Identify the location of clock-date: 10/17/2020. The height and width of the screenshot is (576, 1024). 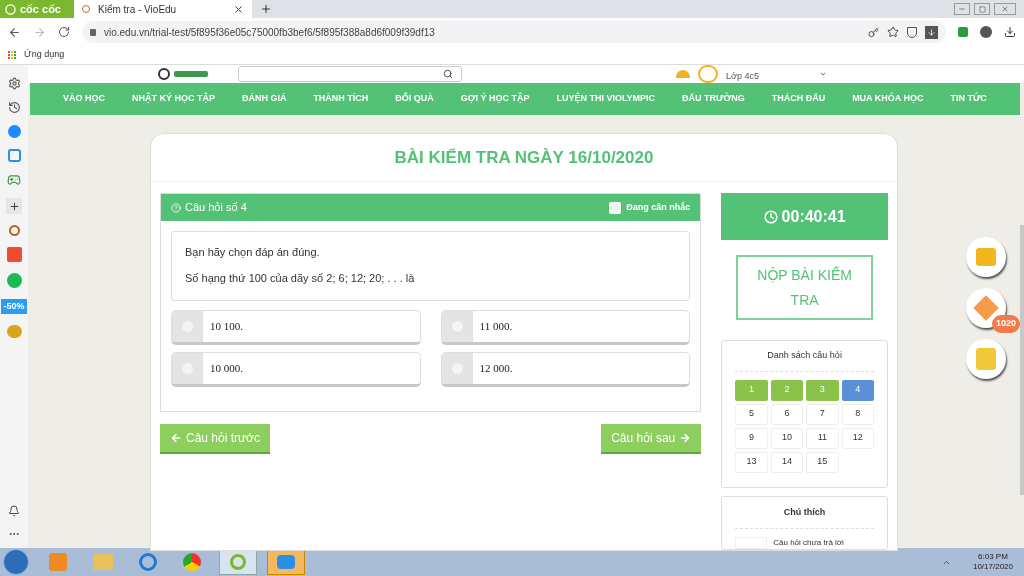
(992, 567).